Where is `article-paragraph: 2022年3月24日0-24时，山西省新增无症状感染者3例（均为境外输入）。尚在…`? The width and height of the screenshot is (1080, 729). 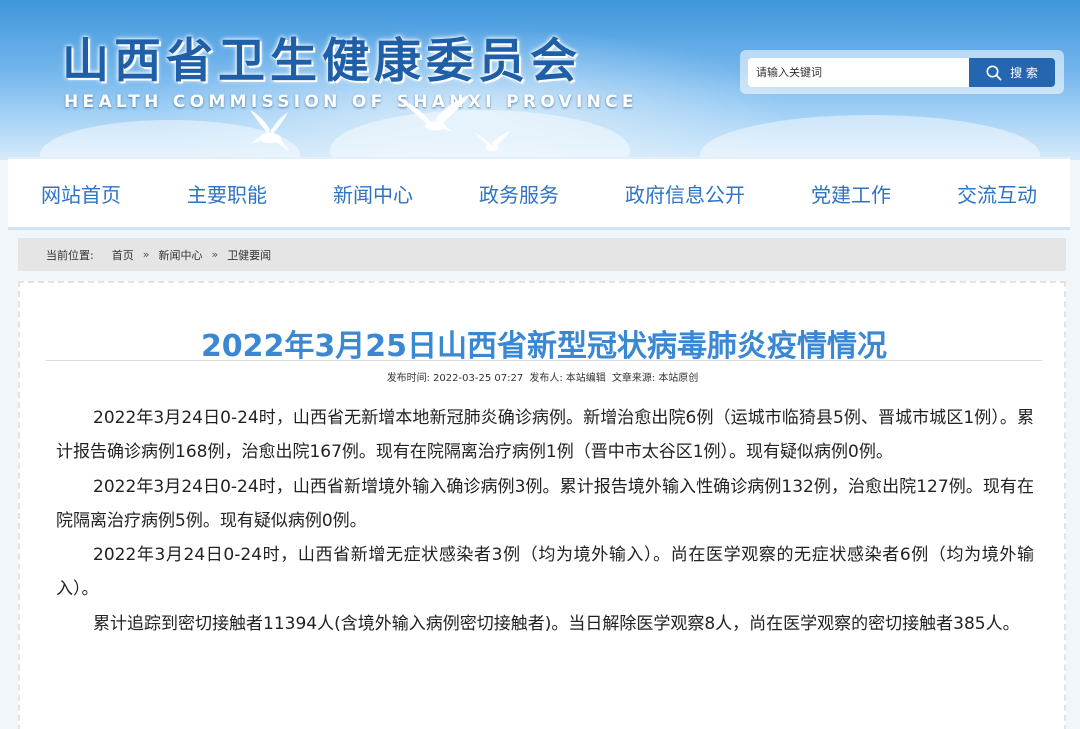
article-paragraph: 2022年3月24日0-24时，山西省新增无症状感染者3例（均为境外输入）。尚在… is located at coordinates (545, 572).